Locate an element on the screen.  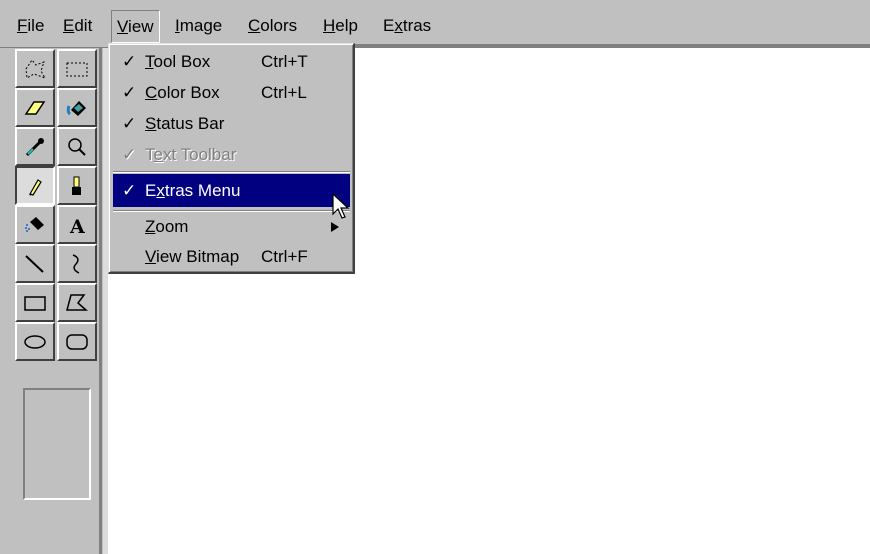
free-select-icon is located at coordinates (36, 68).